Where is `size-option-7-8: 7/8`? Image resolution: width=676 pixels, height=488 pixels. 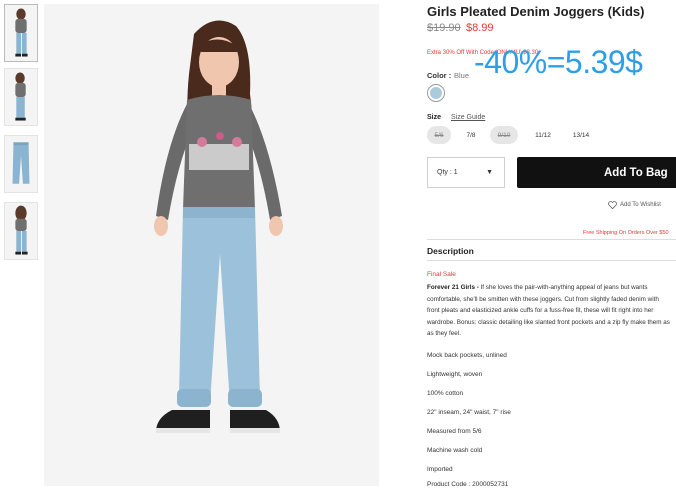
size-option-7-8: 7/8 is located at coordinates (471, 135).